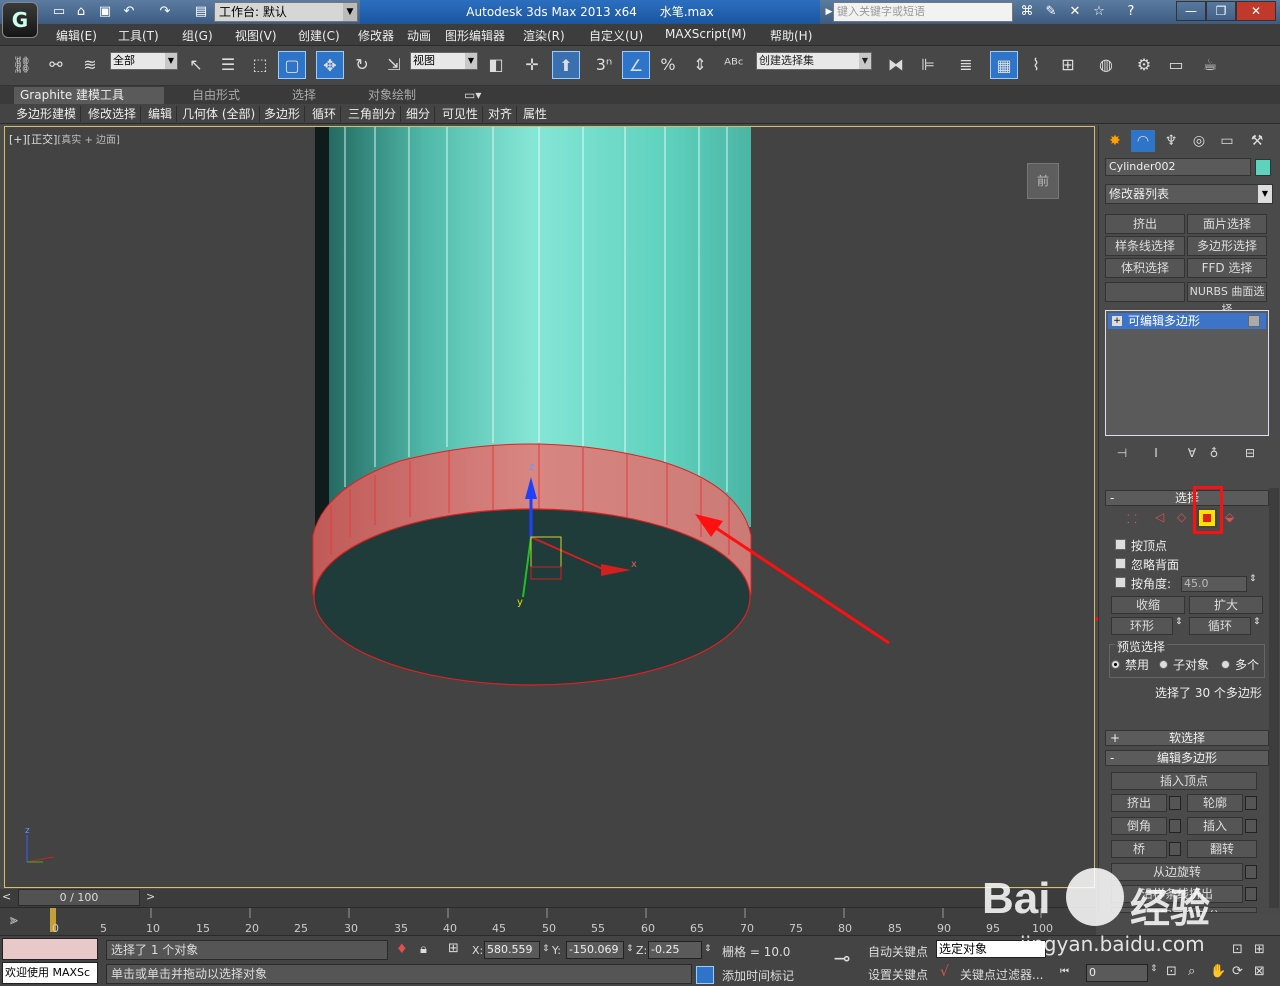 Image resolution: width=1280 pixels, height=986 pixels. What do you see at coordinates (375, 114) in the screenshot?
I see `ribbon-tris: 三角剖分` at bounding box center [375, 114].